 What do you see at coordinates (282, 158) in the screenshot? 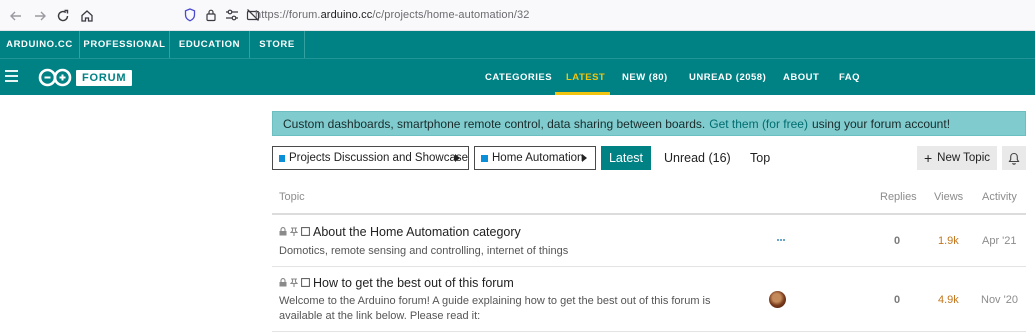
I see `category-color-square` at bounding box center [282, 158].